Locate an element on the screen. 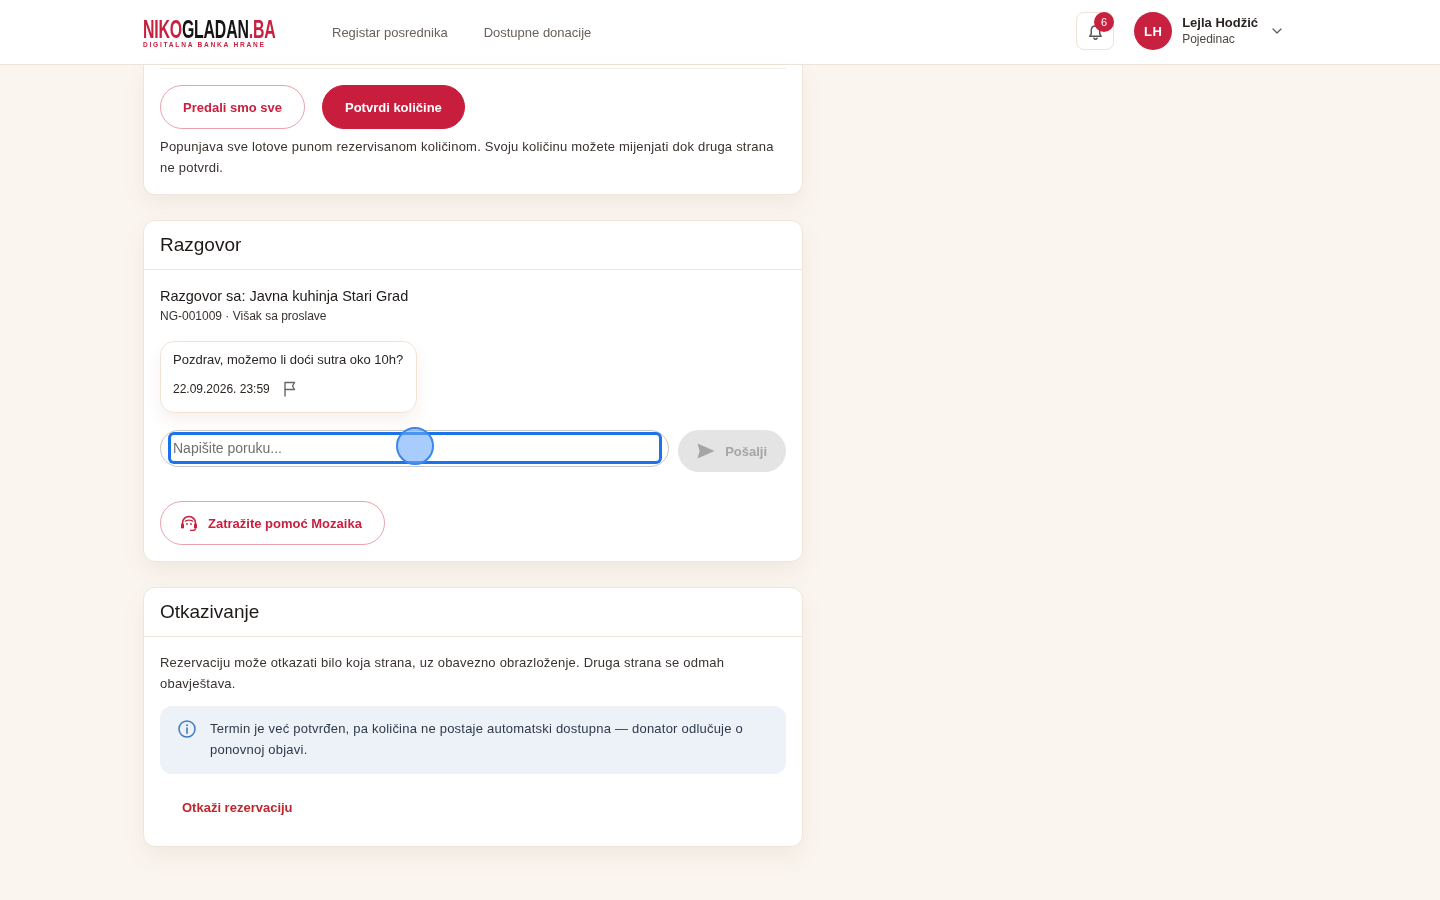  cancel-reservation-link: Otkaži rezervaciju is located at coordinates (237, 807).